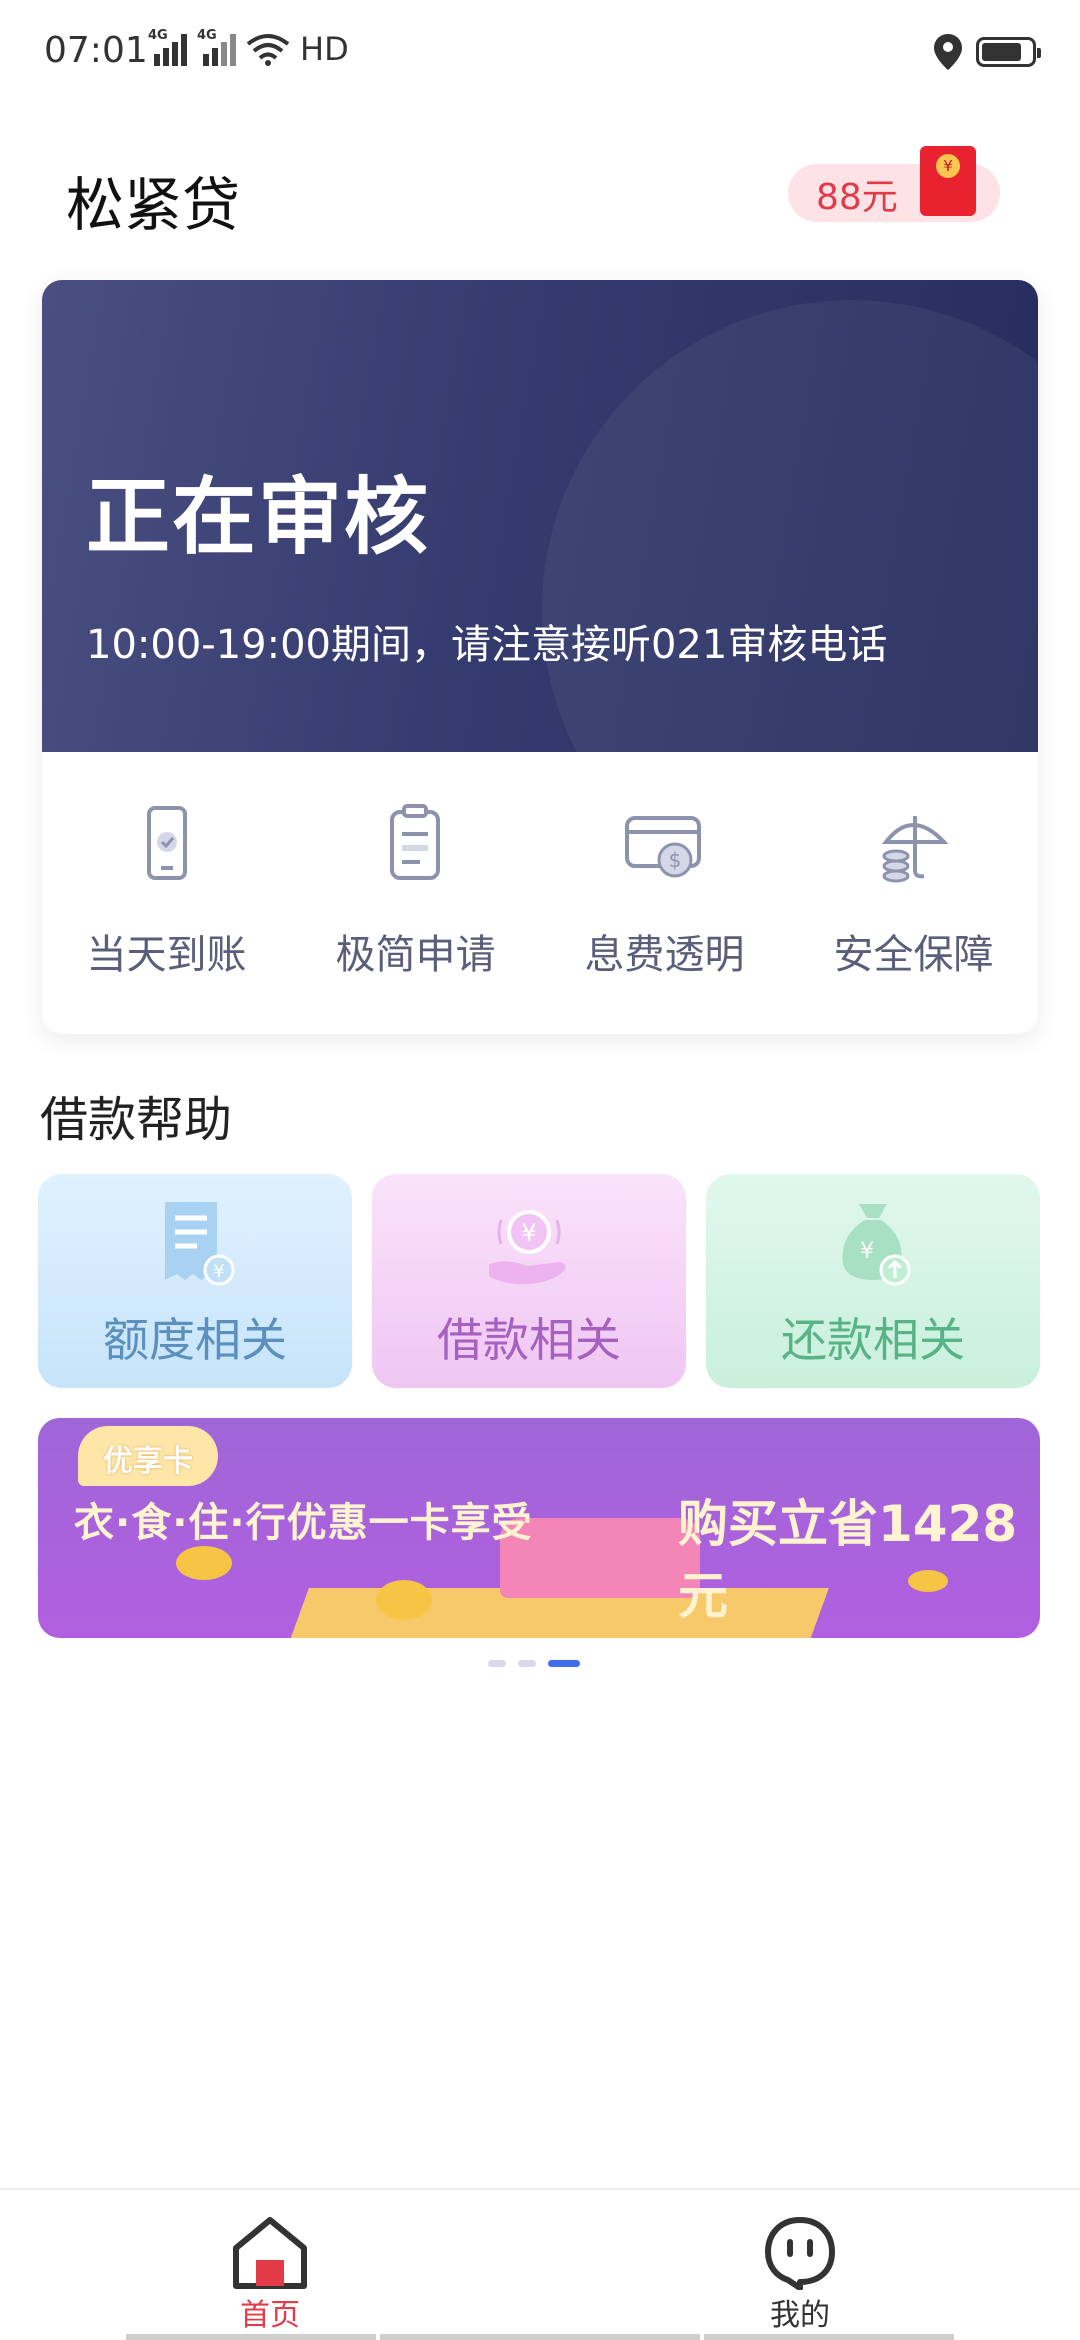  What do you see at coordinates (487, 645) in the screenshot?
I see `review-subtitle: 10:00-19:00期间，请注意接听021审核电话` at bounding box center [487, 645].